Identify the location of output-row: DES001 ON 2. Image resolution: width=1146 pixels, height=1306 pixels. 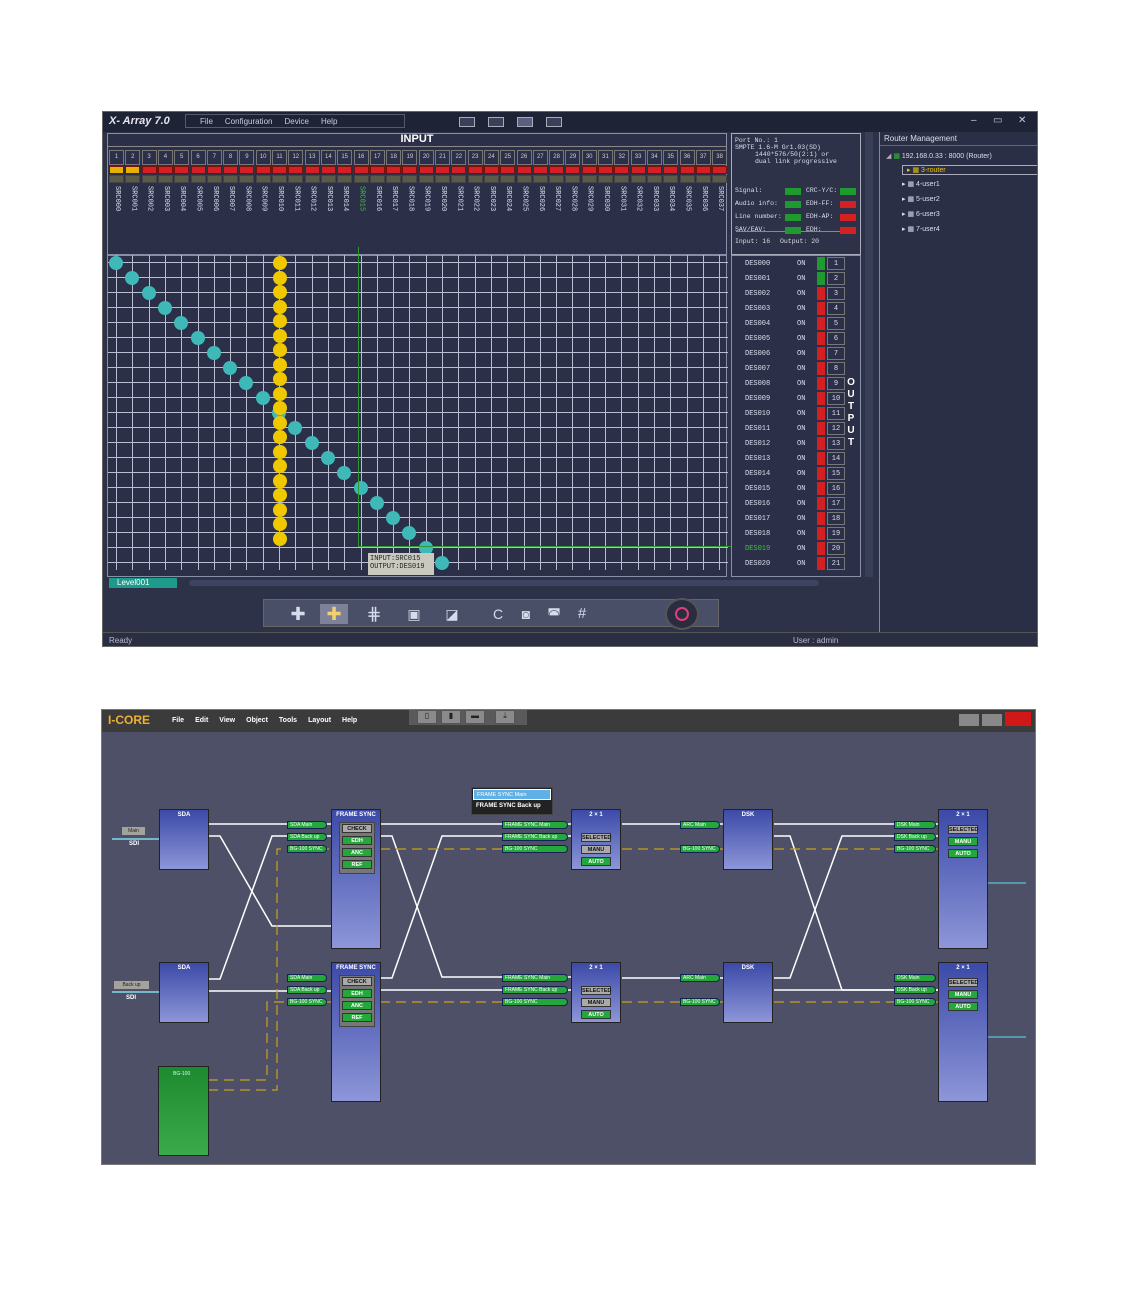
(791, 279).